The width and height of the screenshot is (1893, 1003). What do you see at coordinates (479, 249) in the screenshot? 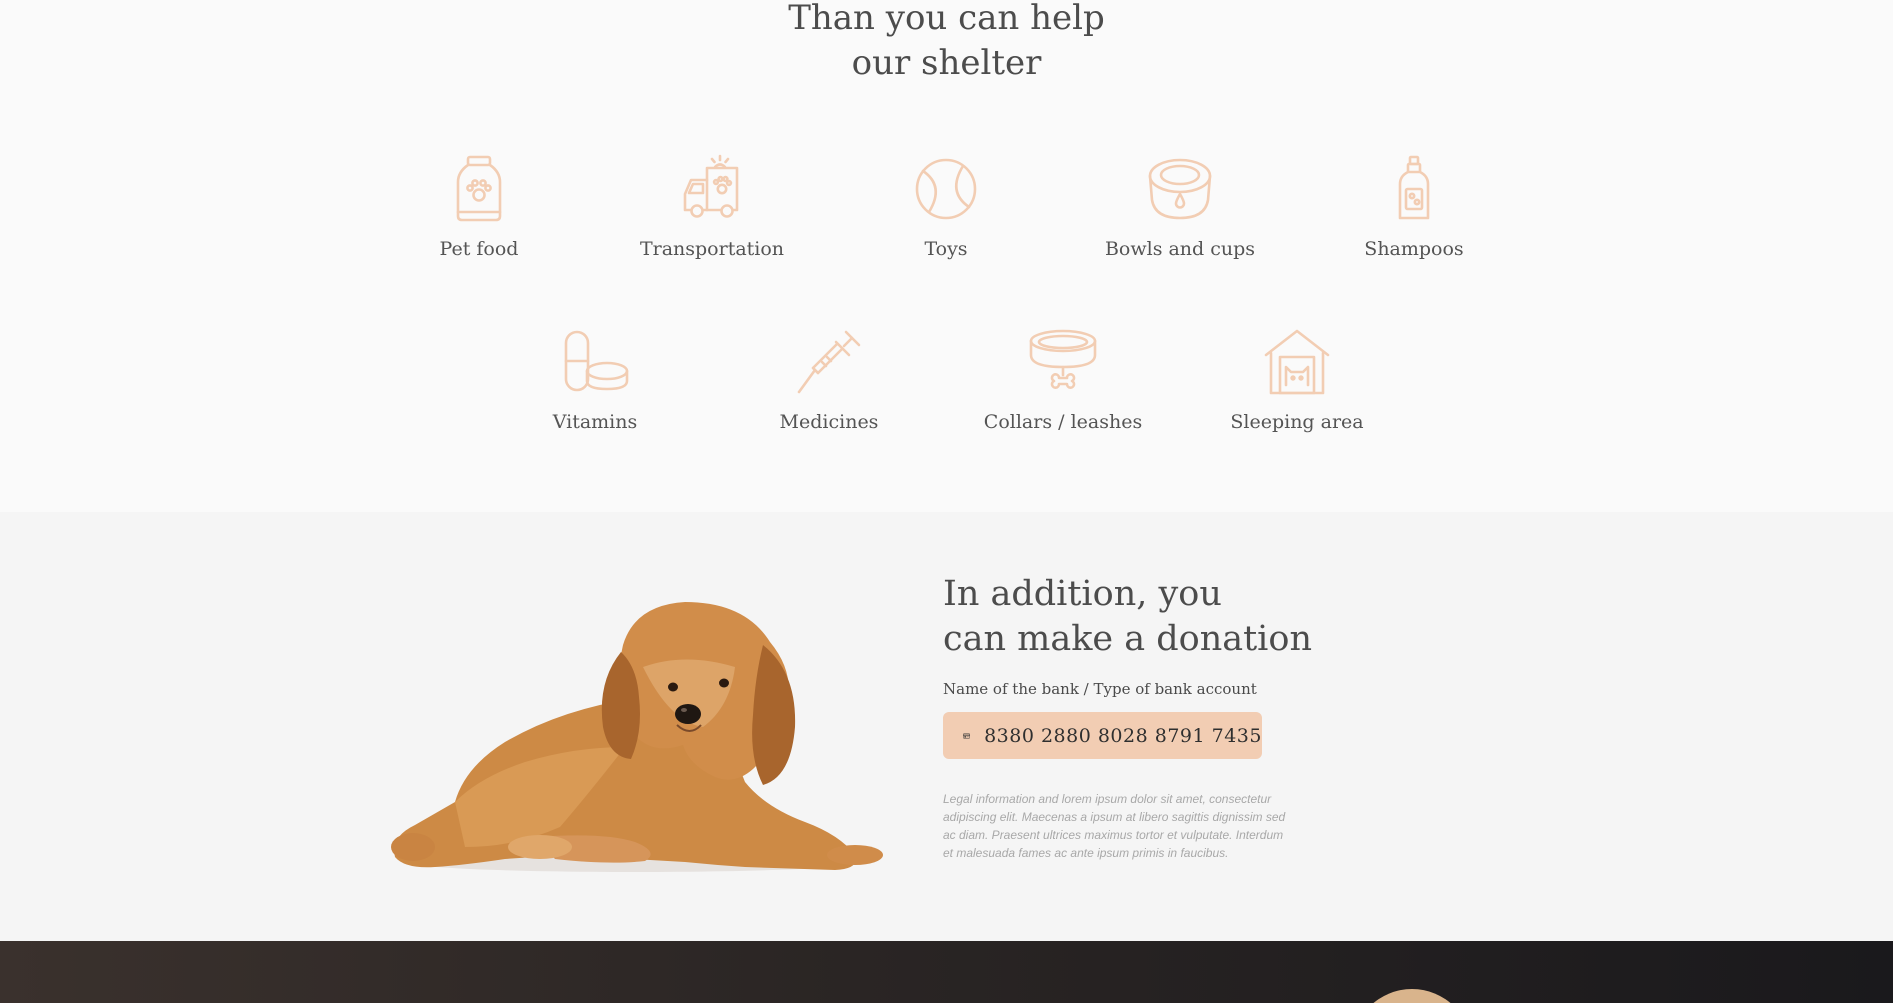
I see `help-label-pet-food: Pet food` at bounding box center [479, 249].